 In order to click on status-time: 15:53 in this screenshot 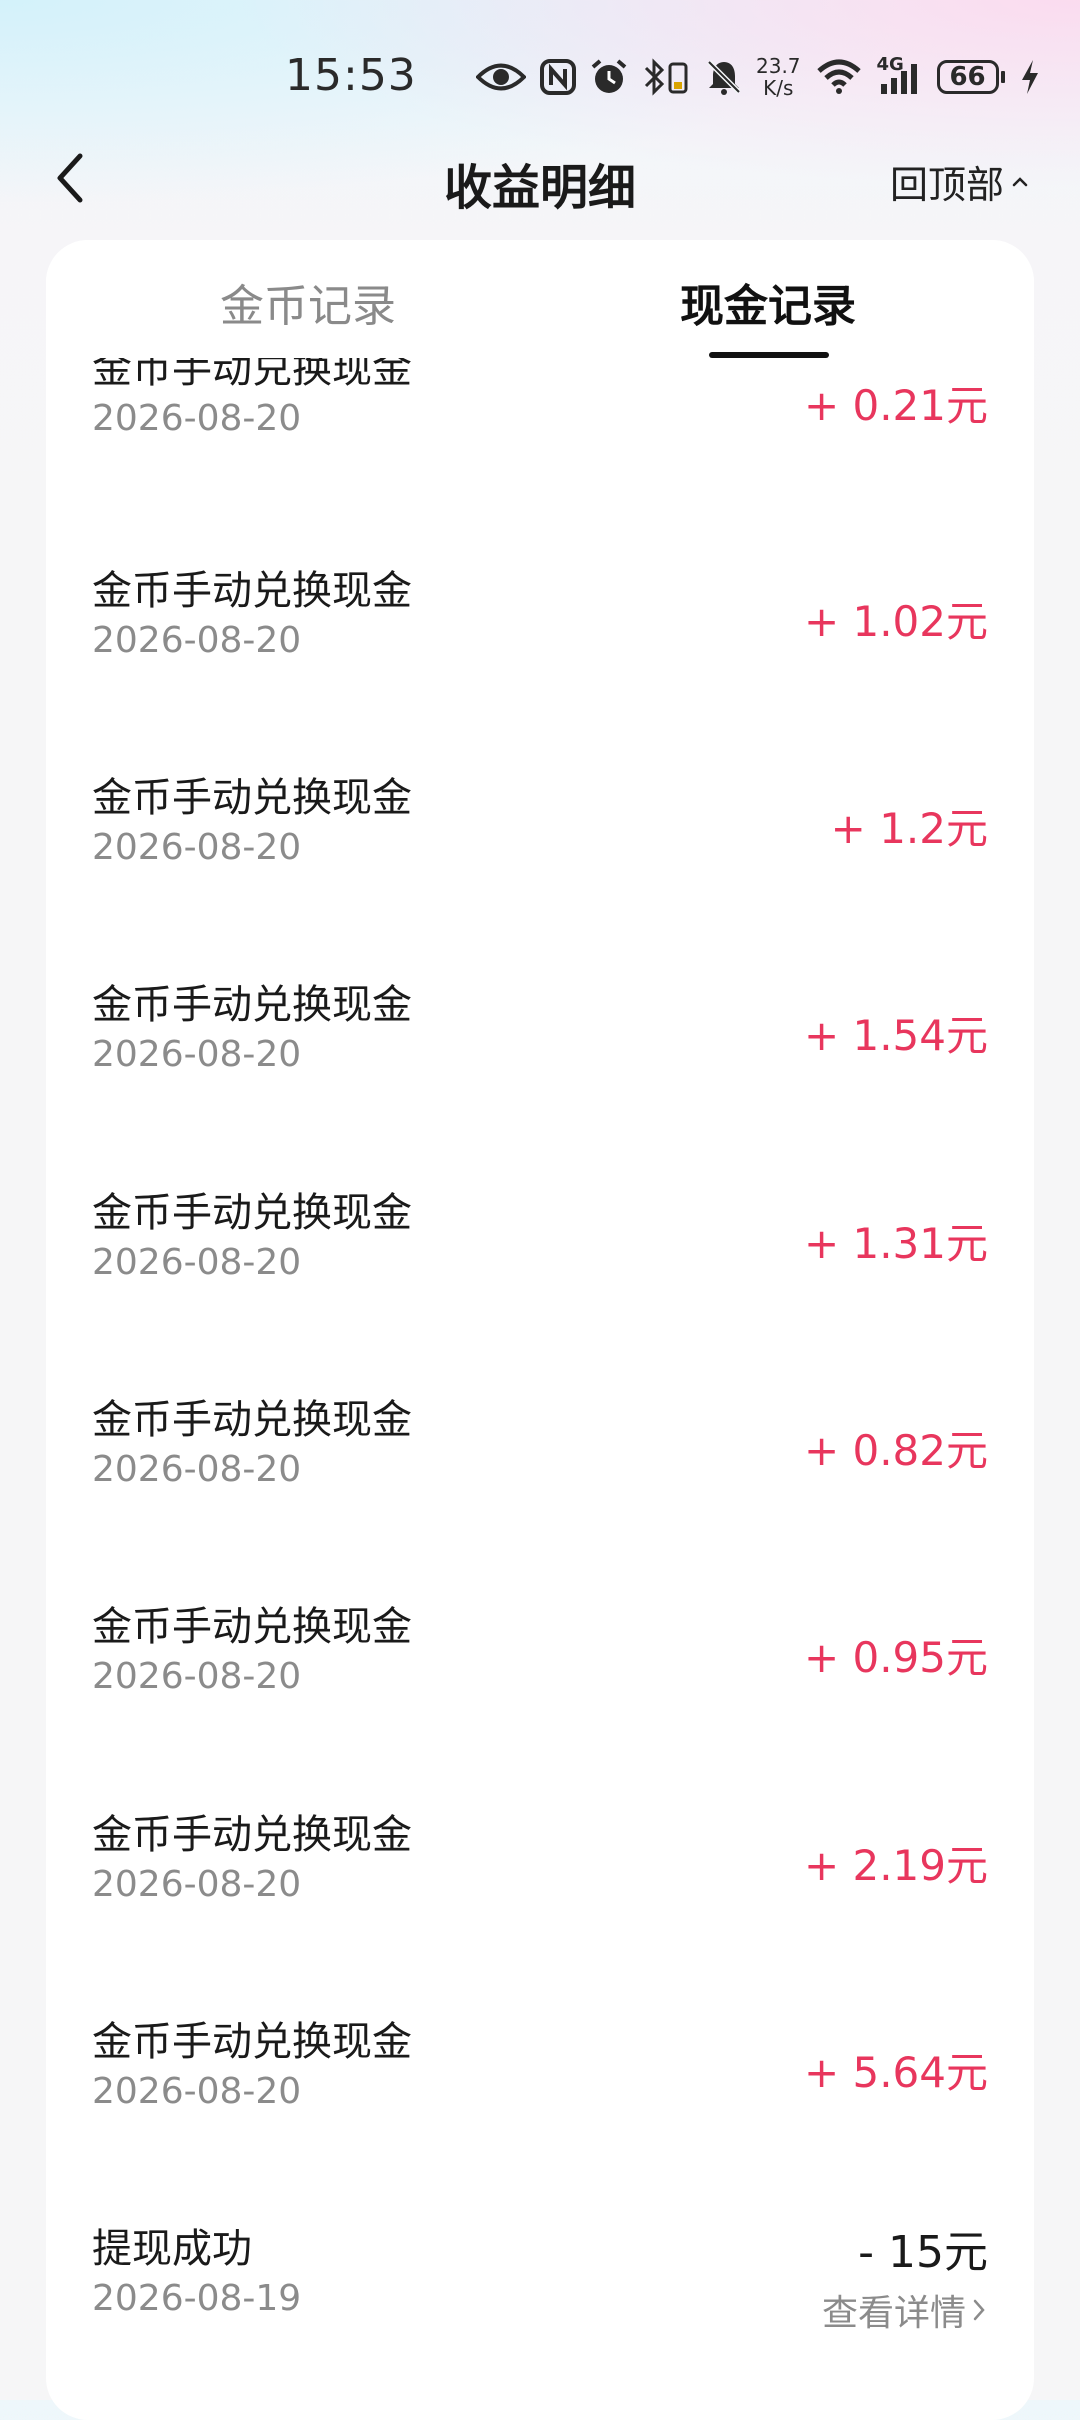, I will do `click(351, 75)`.